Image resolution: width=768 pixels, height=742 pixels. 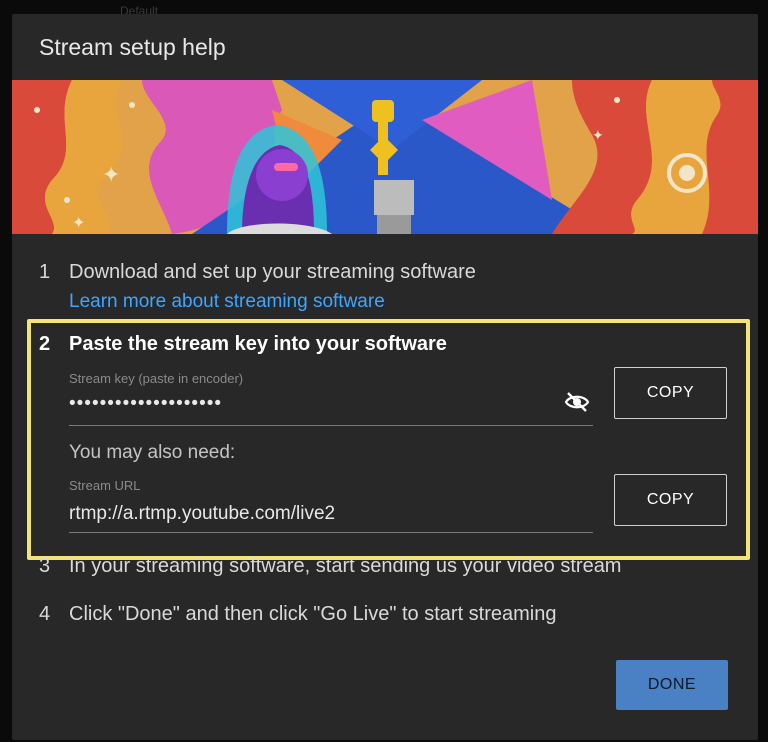 What do you see at coordinates (227, 302) in the screenshot?
I see `learn-more-link: Learn more about streaming software` at bounding box center [227, 302].